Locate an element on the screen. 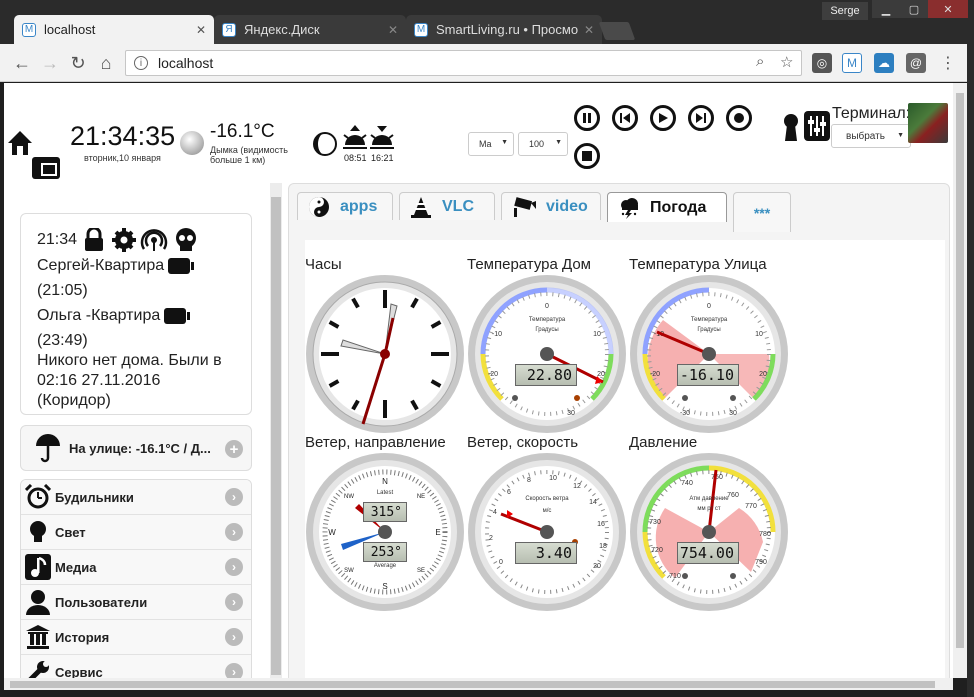 The width and height of the screenshot is (974, 697). tab-favicon: Я is located at coordinates (229, 29).